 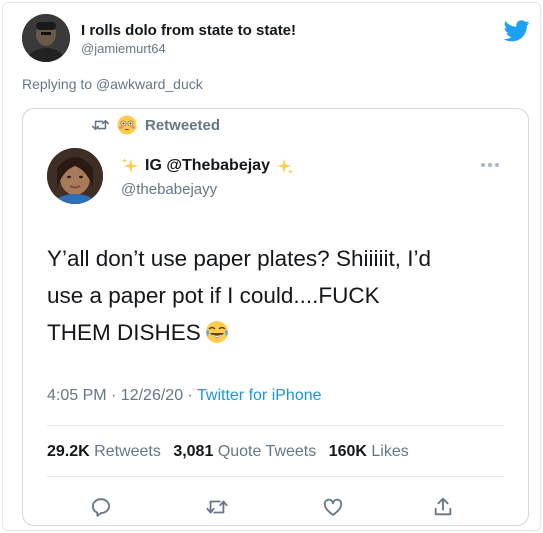 What do you see at coordinates (46, 38) in the screenshot?
I see `reply-author-avatar` at bounding box center [46, 38].